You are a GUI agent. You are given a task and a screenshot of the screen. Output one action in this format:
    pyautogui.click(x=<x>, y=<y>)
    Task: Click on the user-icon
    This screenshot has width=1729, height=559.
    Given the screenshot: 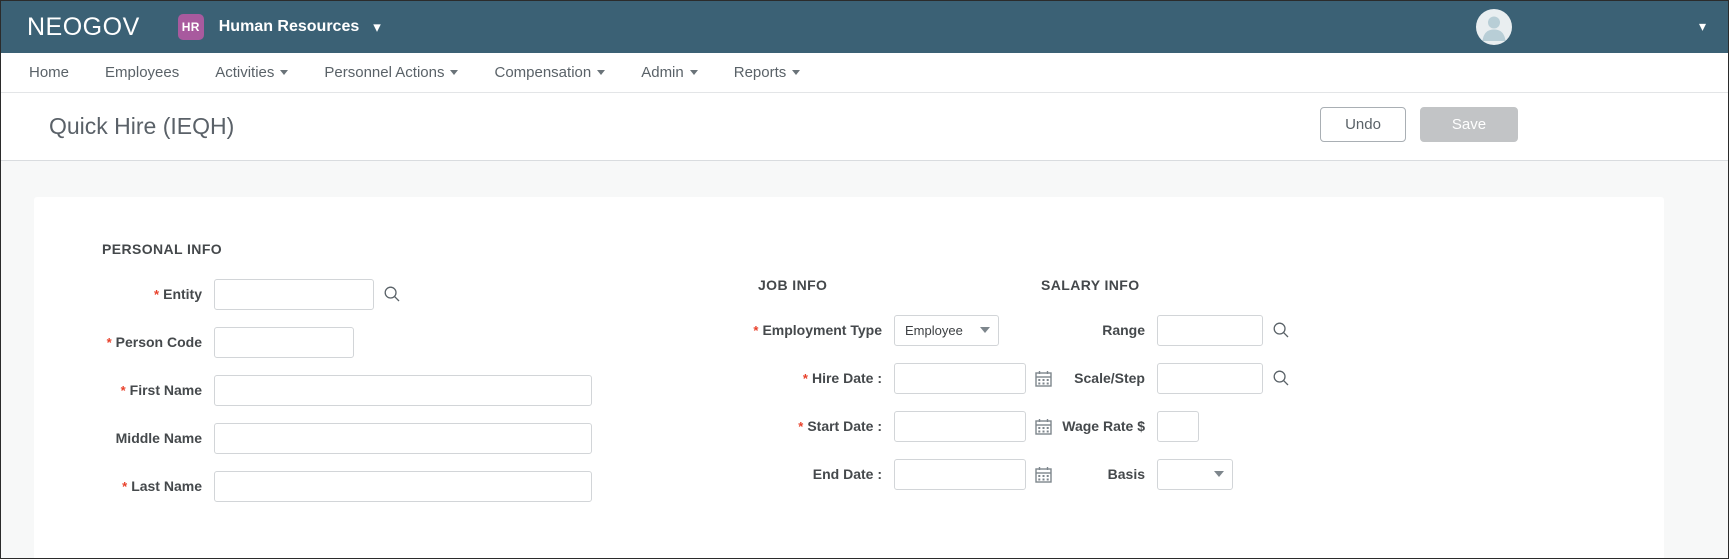 What is the action you would take?
    pyautogui.click(x=1494, y=28)
    